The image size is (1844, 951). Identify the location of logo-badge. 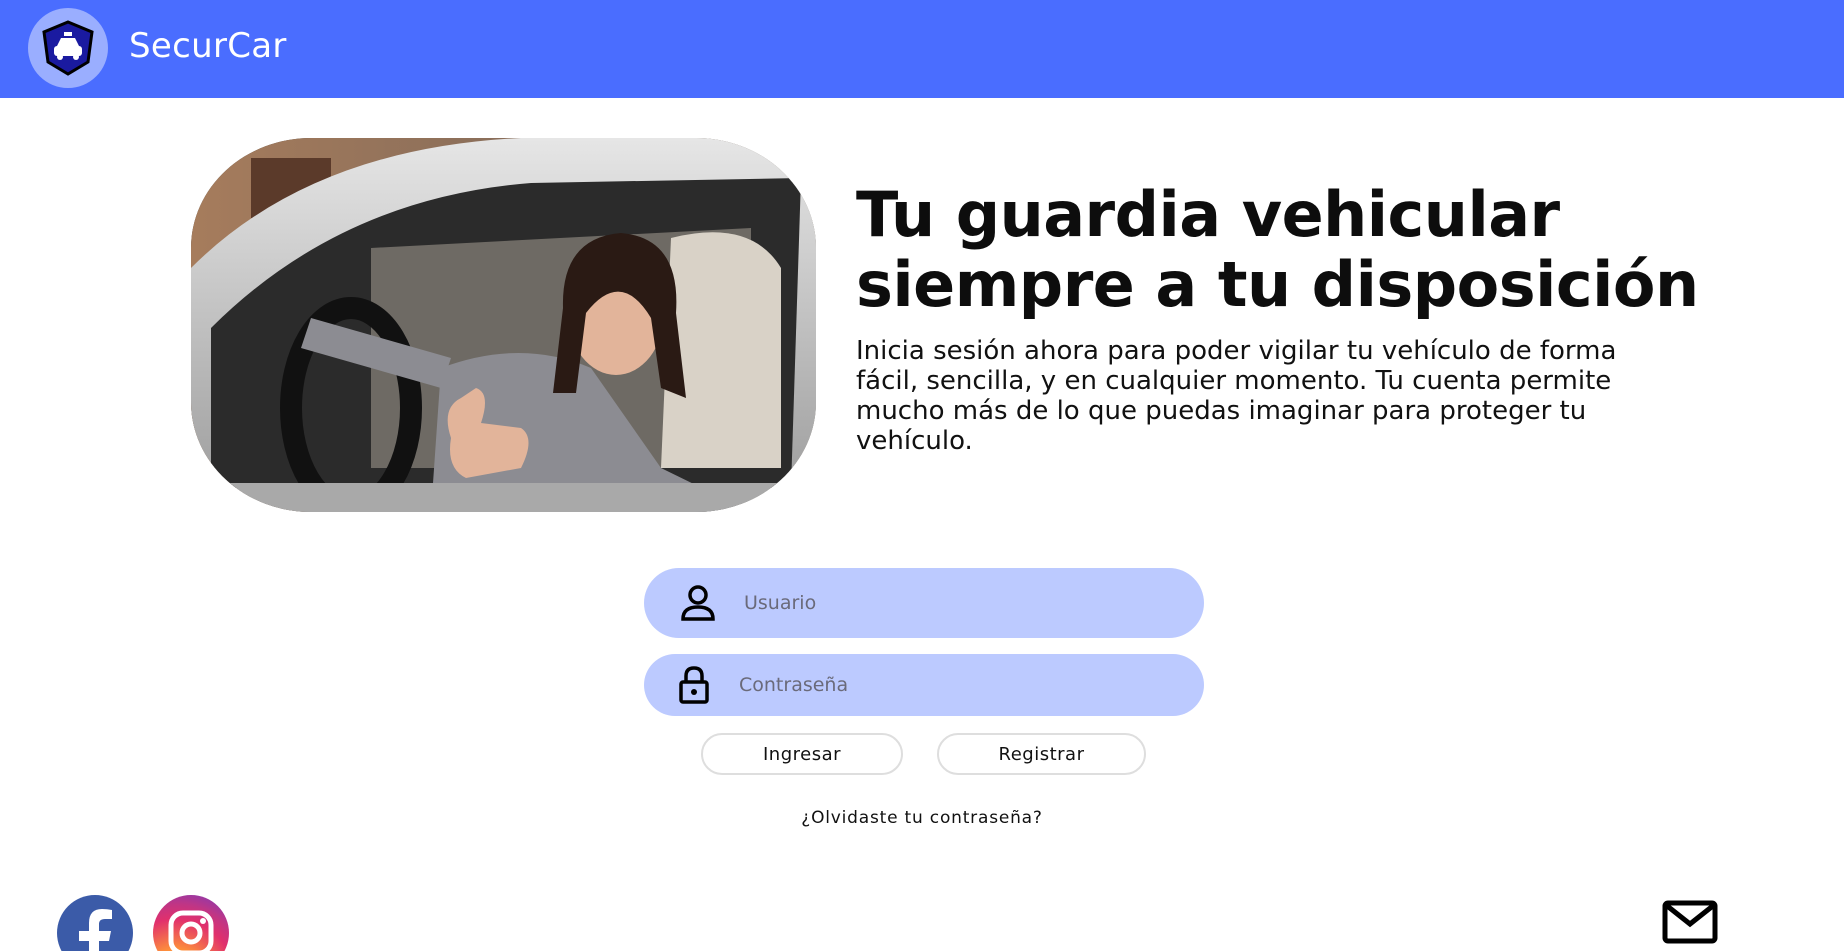
(68, 48).